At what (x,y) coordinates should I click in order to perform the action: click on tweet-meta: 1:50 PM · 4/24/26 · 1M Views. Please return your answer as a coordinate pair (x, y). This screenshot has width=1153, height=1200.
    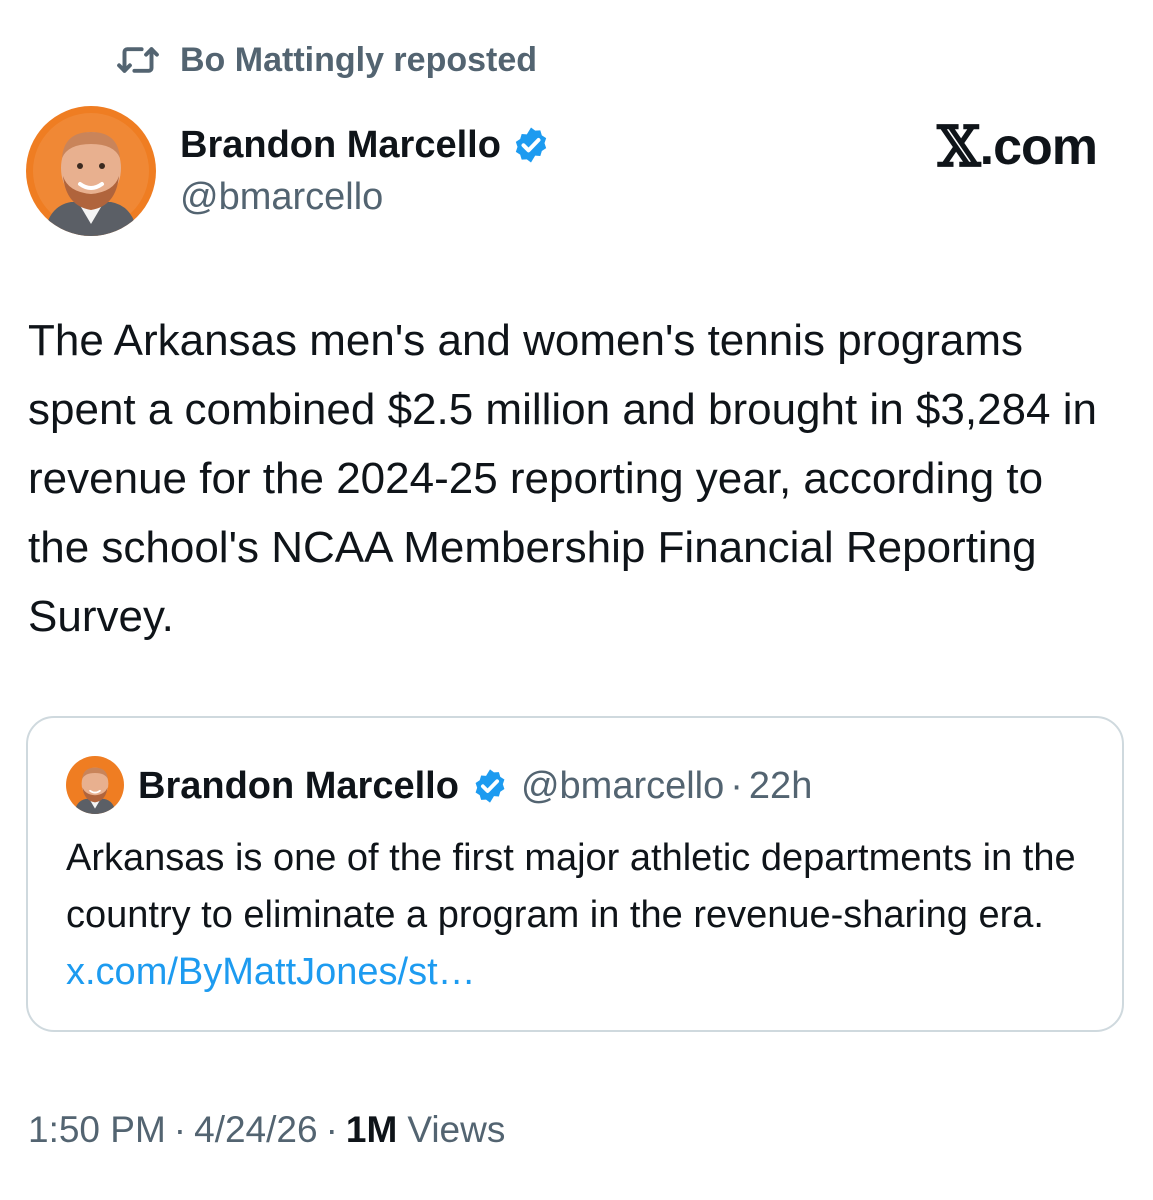
    Looking at the image, I should click on (266, 1130).